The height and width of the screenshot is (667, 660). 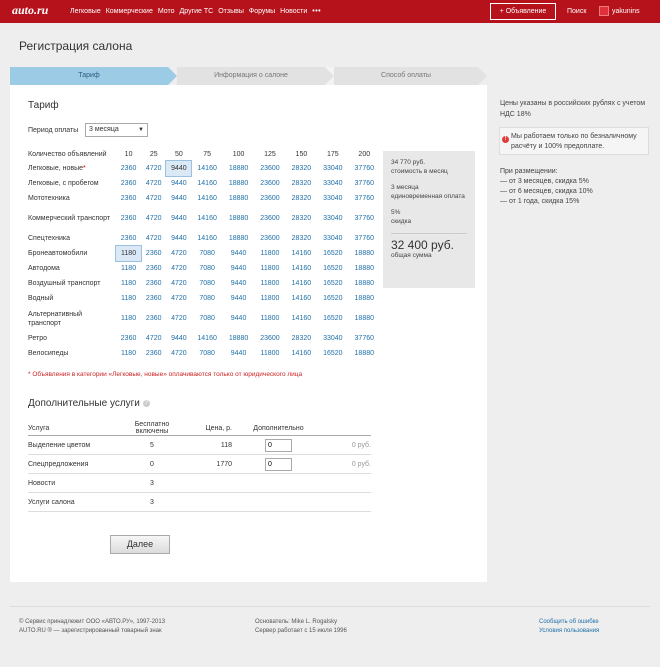 What do you see at coordinates (316, 11) in the screenshot?
I see `more-menu-icon: •••` at bounding box center [316, 11].